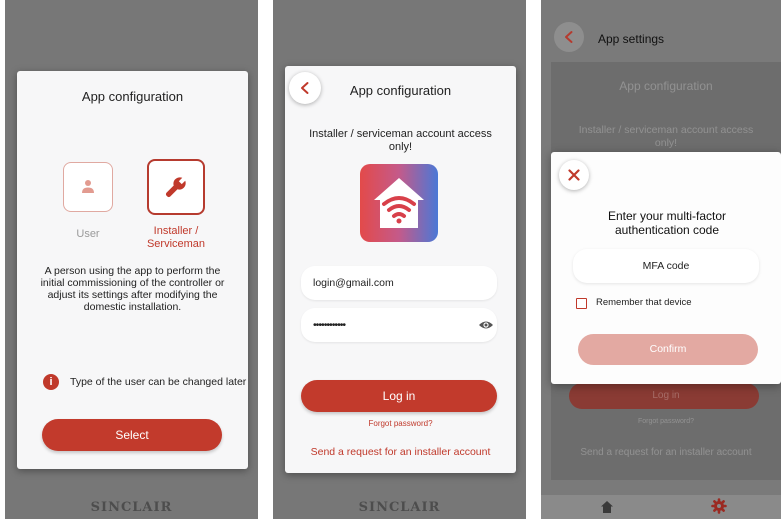 This screenshot has width=781, height=519. What do you see at coordinates (399, 325) in the screenshot?
I see `password-field: ••••••••••••` at bounding box center [399, 325].